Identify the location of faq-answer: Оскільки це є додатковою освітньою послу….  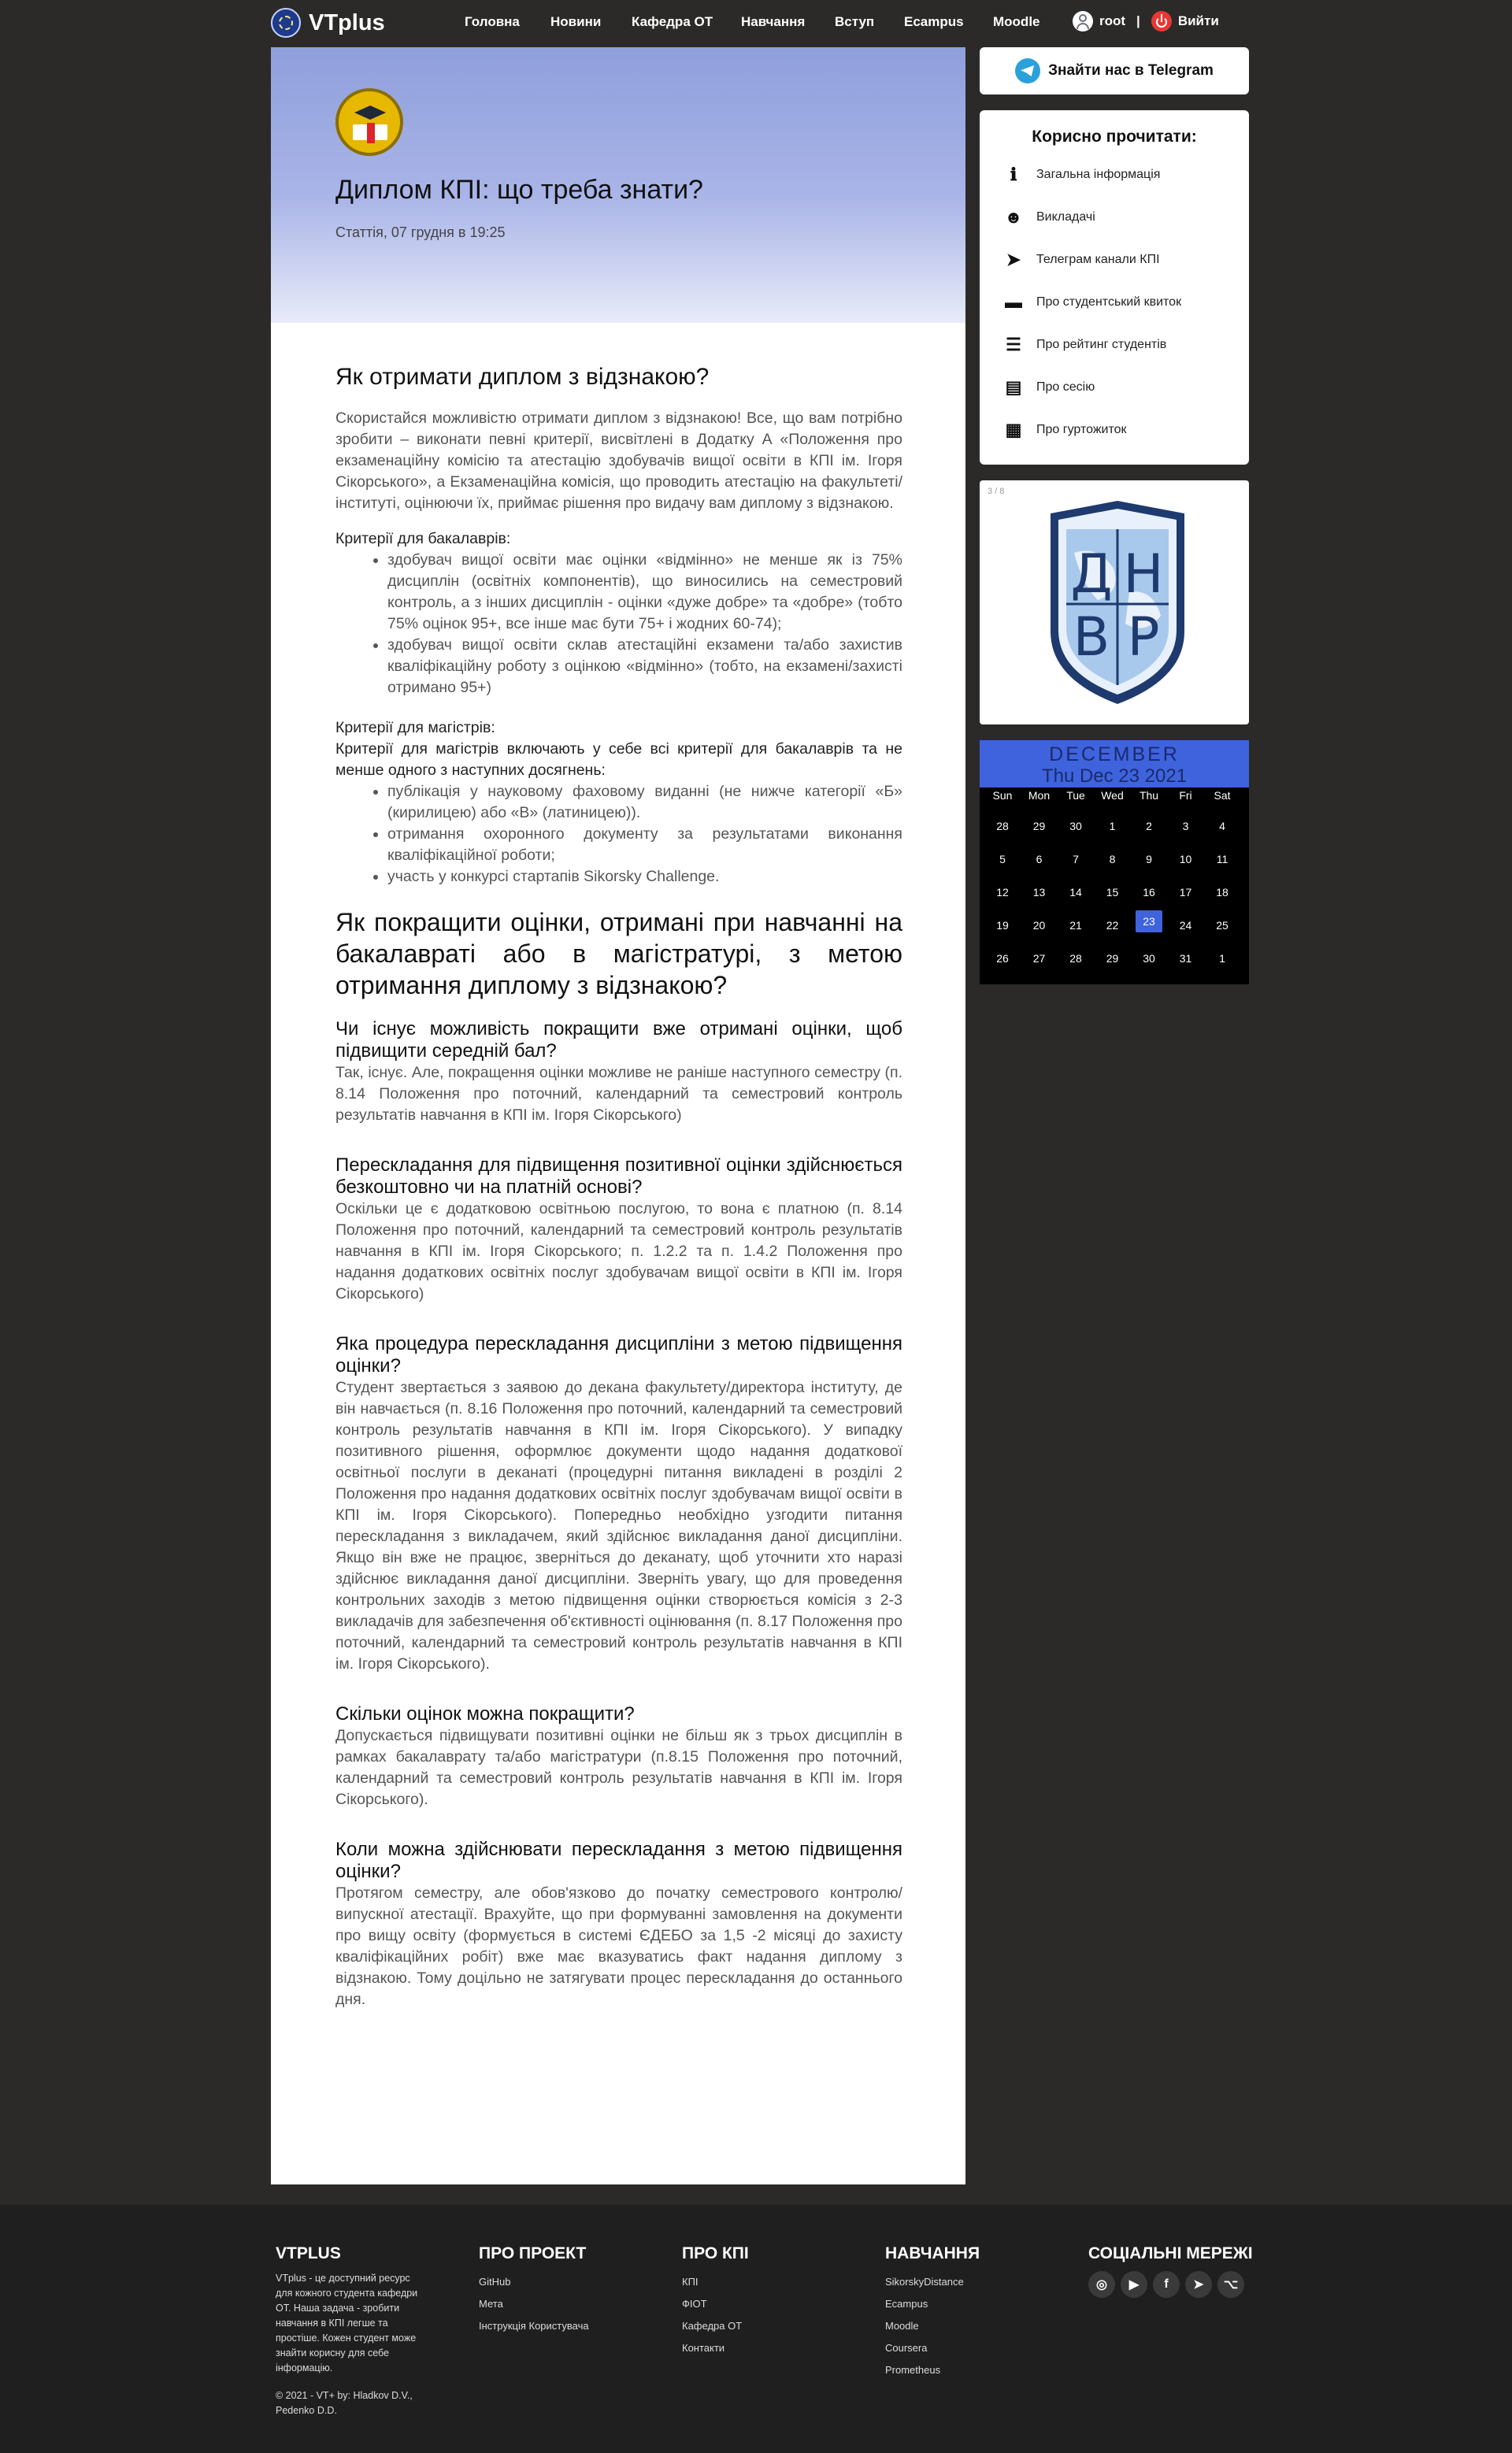
(618, 1251).